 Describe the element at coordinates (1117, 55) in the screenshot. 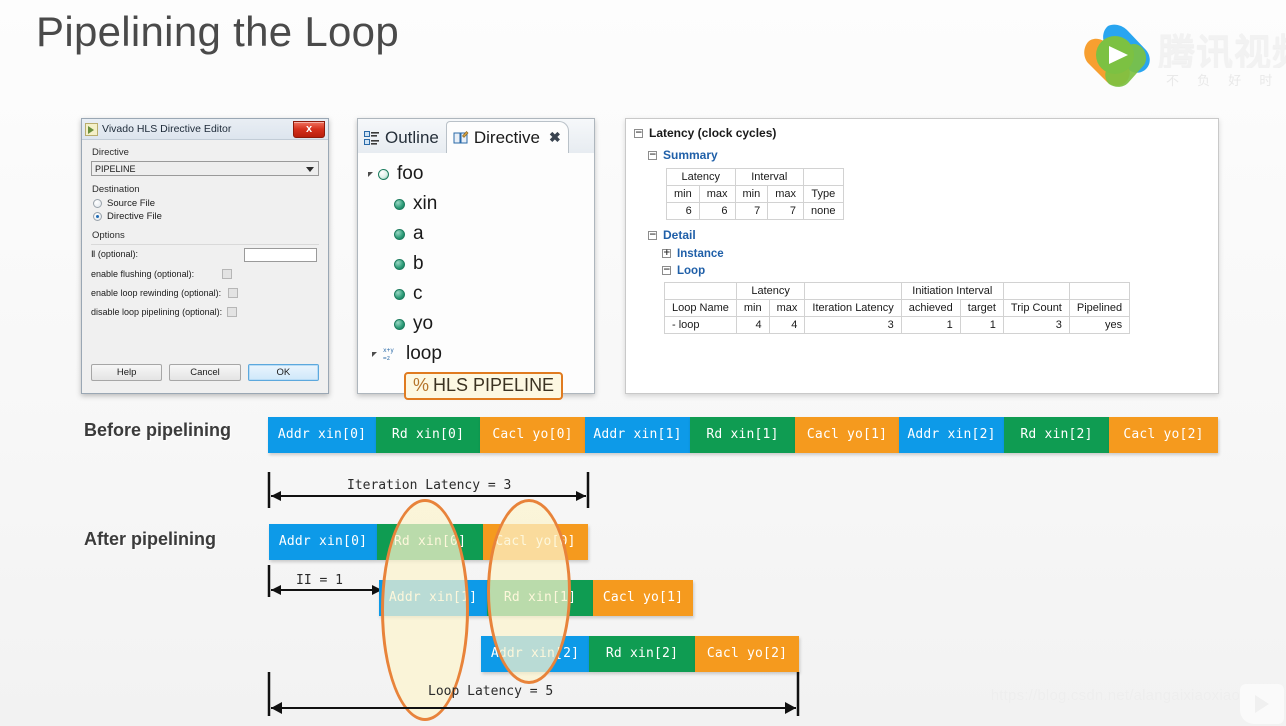

I see `play-logo-icon` at that location.